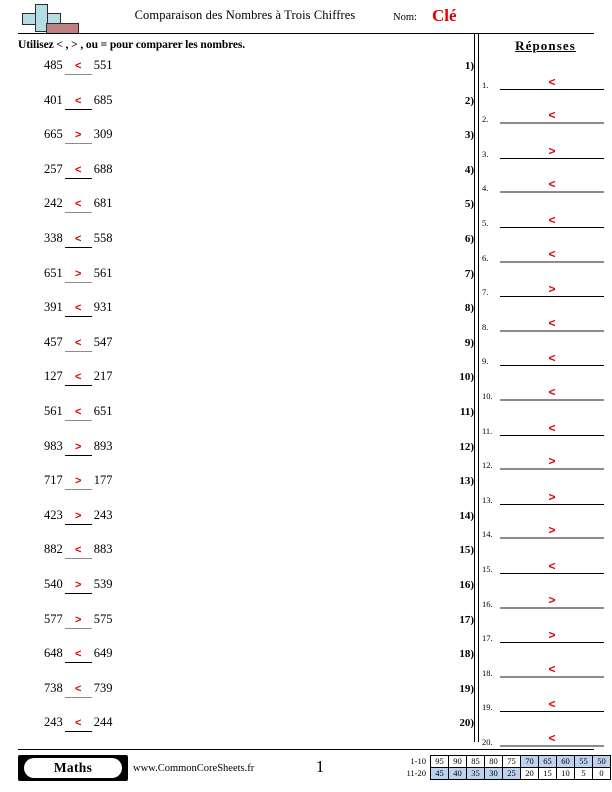 Image resolution: width=612 pixels, height=792 pixels. Describe the element at coordinates (466, 377) in the screenshot. I see `problem-number: 10)` at that location.